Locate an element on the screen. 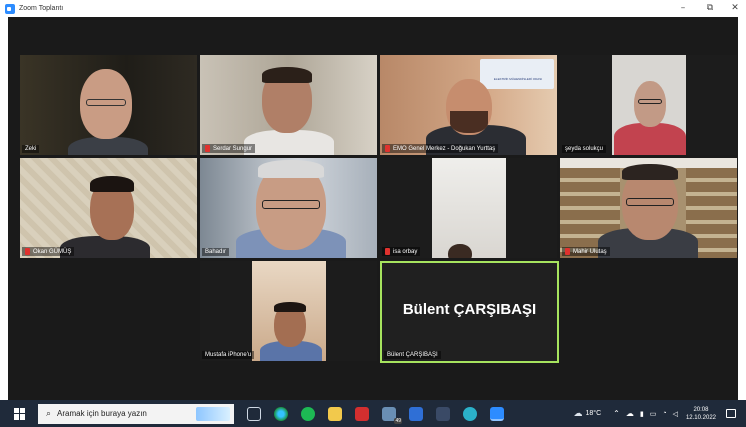 This screenshot has width=746, height=427. onedrive-cloud-icon: ☁ is located at coordinates (630, 413).